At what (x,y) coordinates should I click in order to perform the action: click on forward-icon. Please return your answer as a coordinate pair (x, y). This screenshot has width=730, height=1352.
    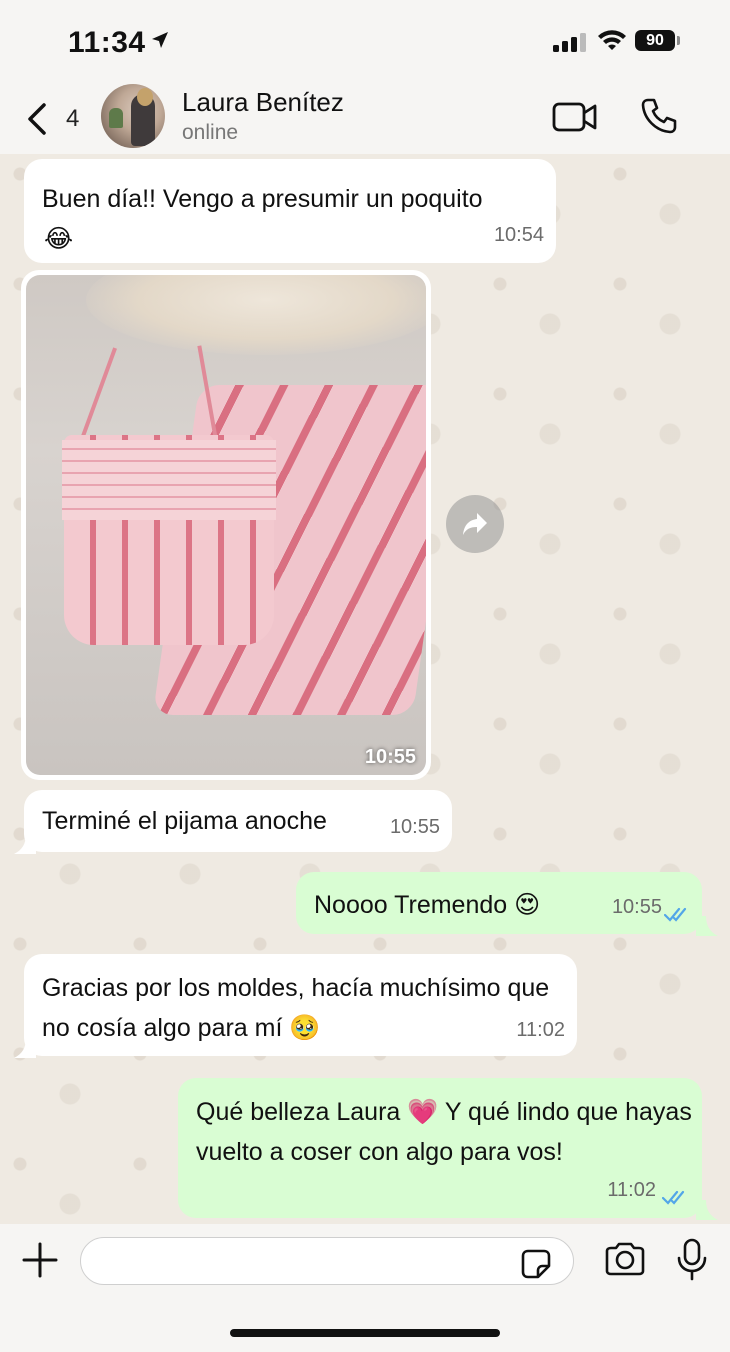
    Looking at the image, I should click on (475, 524).